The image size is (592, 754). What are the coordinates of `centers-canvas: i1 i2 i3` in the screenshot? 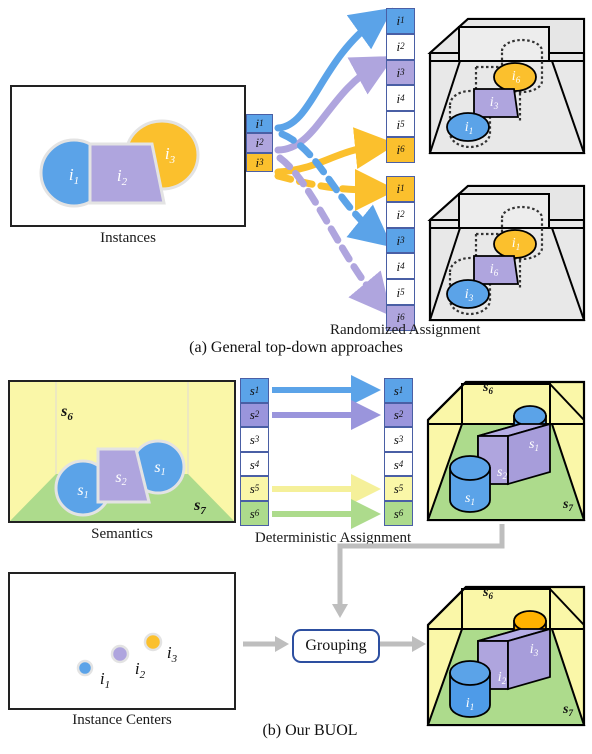 It's located at (127, 661).